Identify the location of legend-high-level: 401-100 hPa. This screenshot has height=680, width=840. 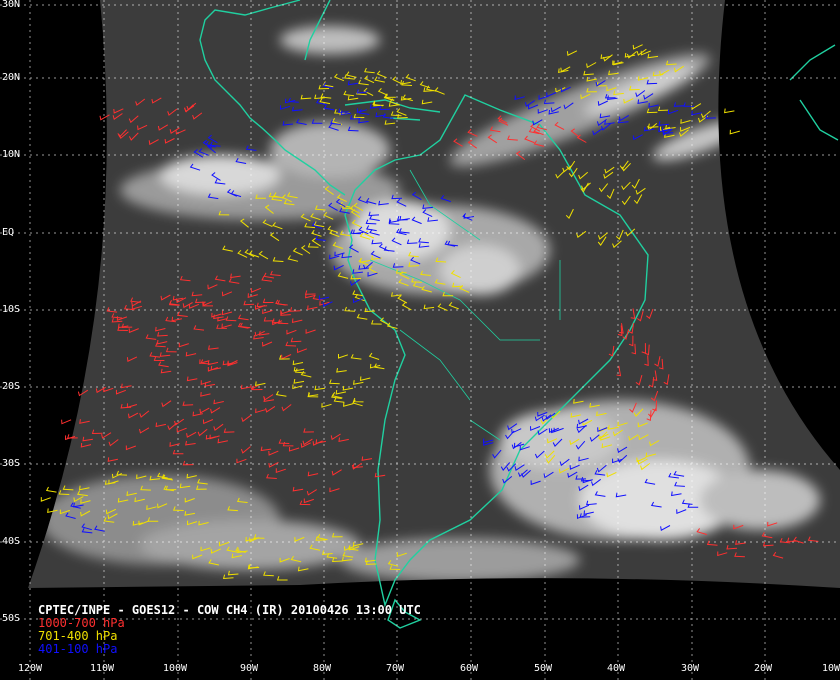
(78, 649).